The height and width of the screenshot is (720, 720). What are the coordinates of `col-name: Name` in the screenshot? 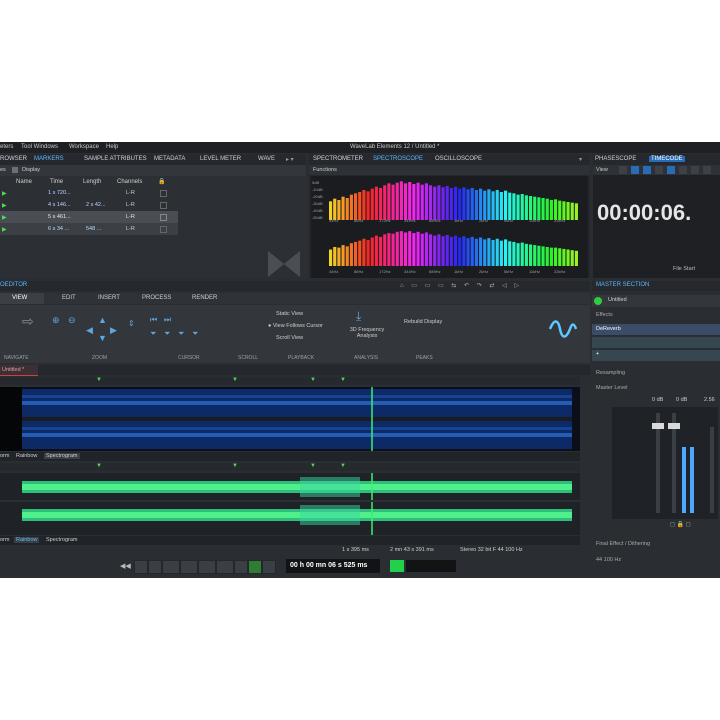 It's located at (24, 182).